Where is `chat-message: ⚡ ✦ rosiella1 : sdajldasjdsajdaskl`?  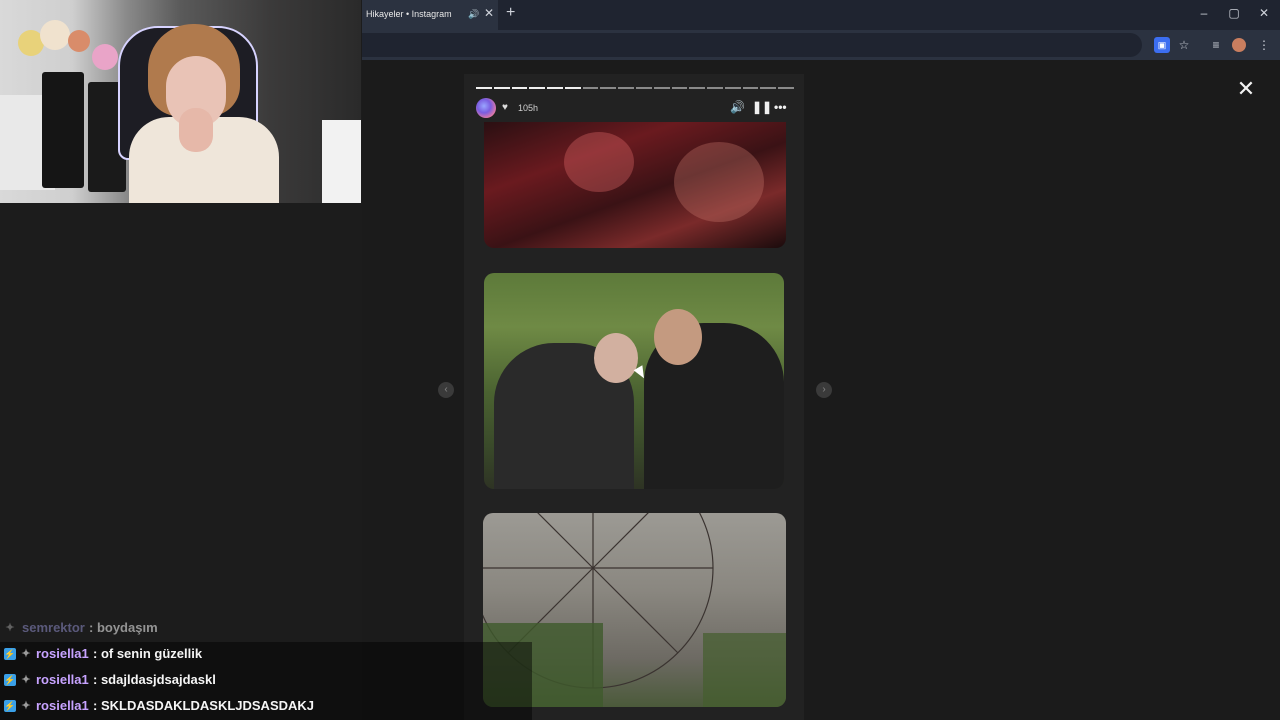
chat-message: ⚡ ✦ rosiella1 : sdajldasjdsajdaskl is located at coordinates (266, 680).